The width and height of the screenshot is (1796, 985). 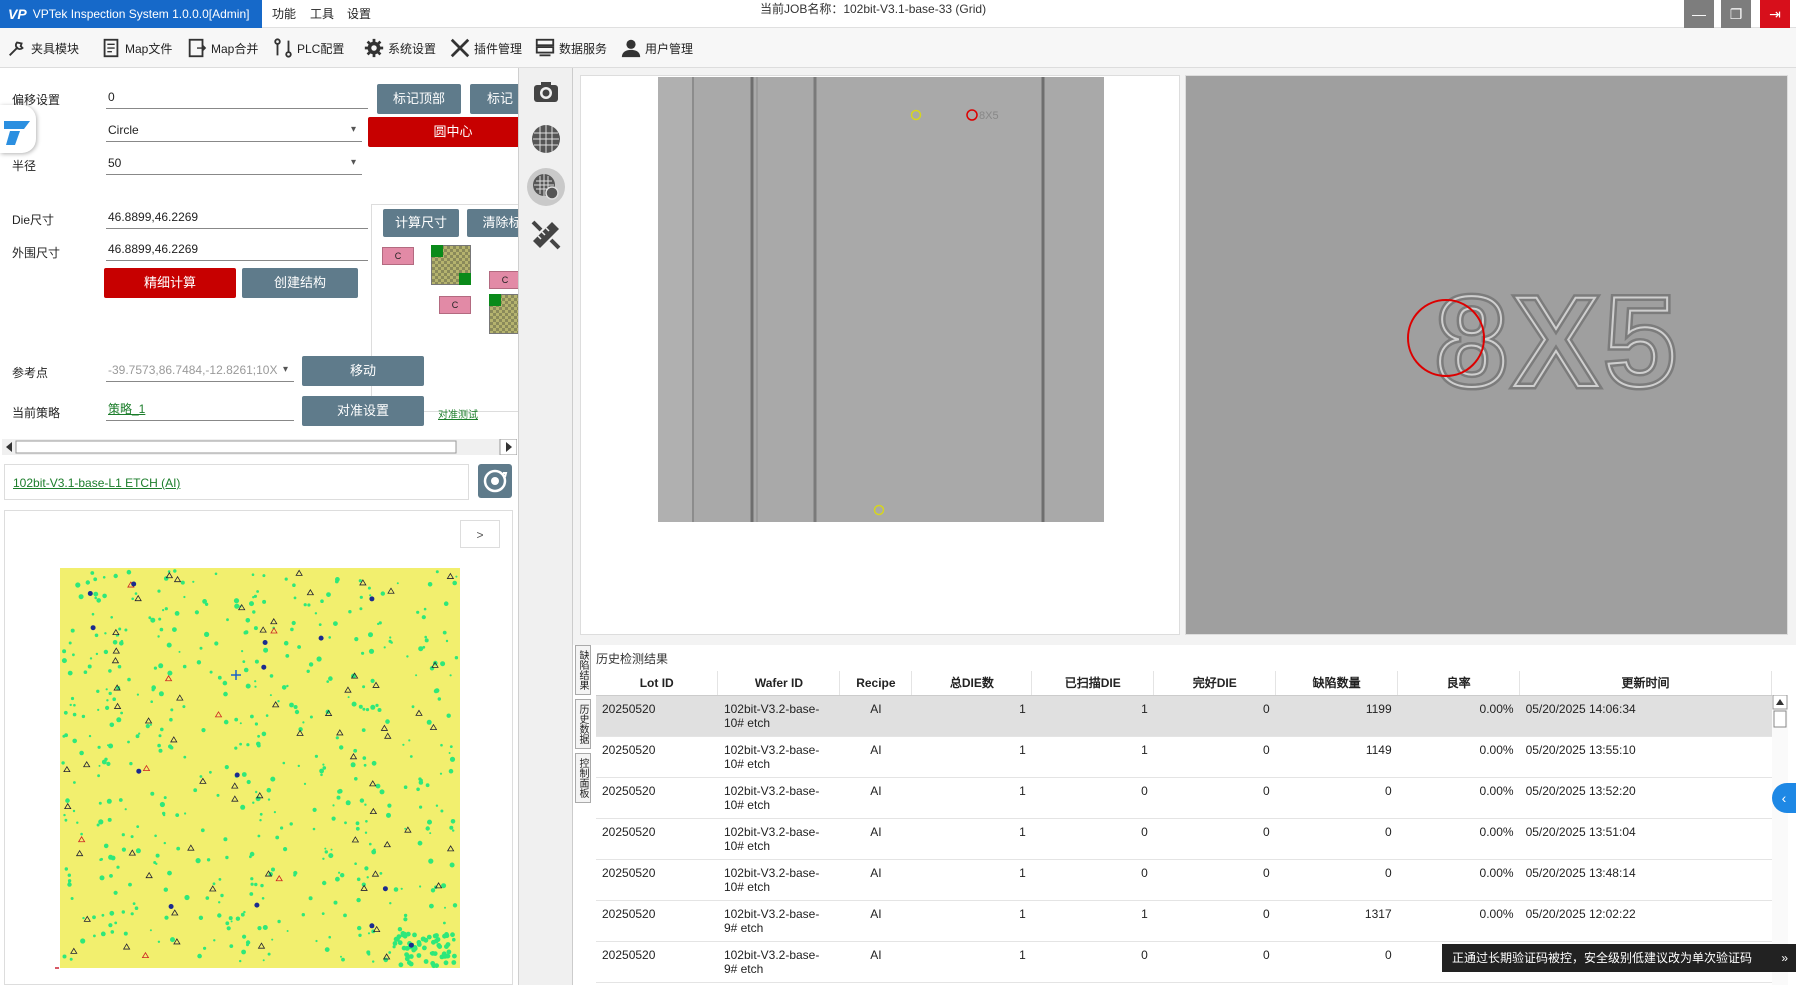 I want to click on camera-button, so click(x=546, y=92).